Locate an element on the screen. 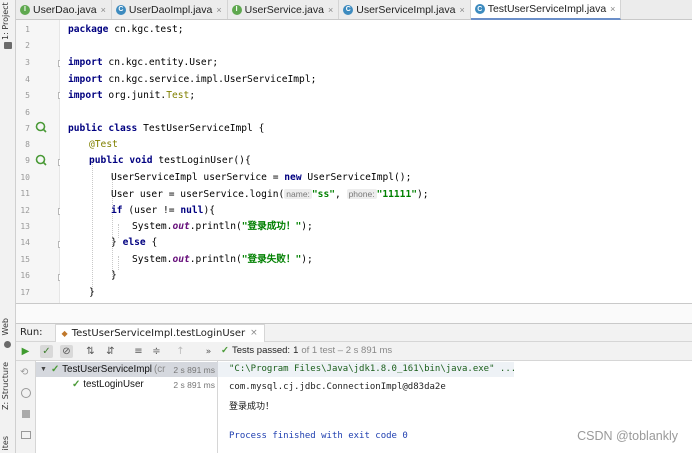 The height and width of the screenshot is (453, 692). code-line-5: import org.junit.Test; is located at coordinates (132, 95).